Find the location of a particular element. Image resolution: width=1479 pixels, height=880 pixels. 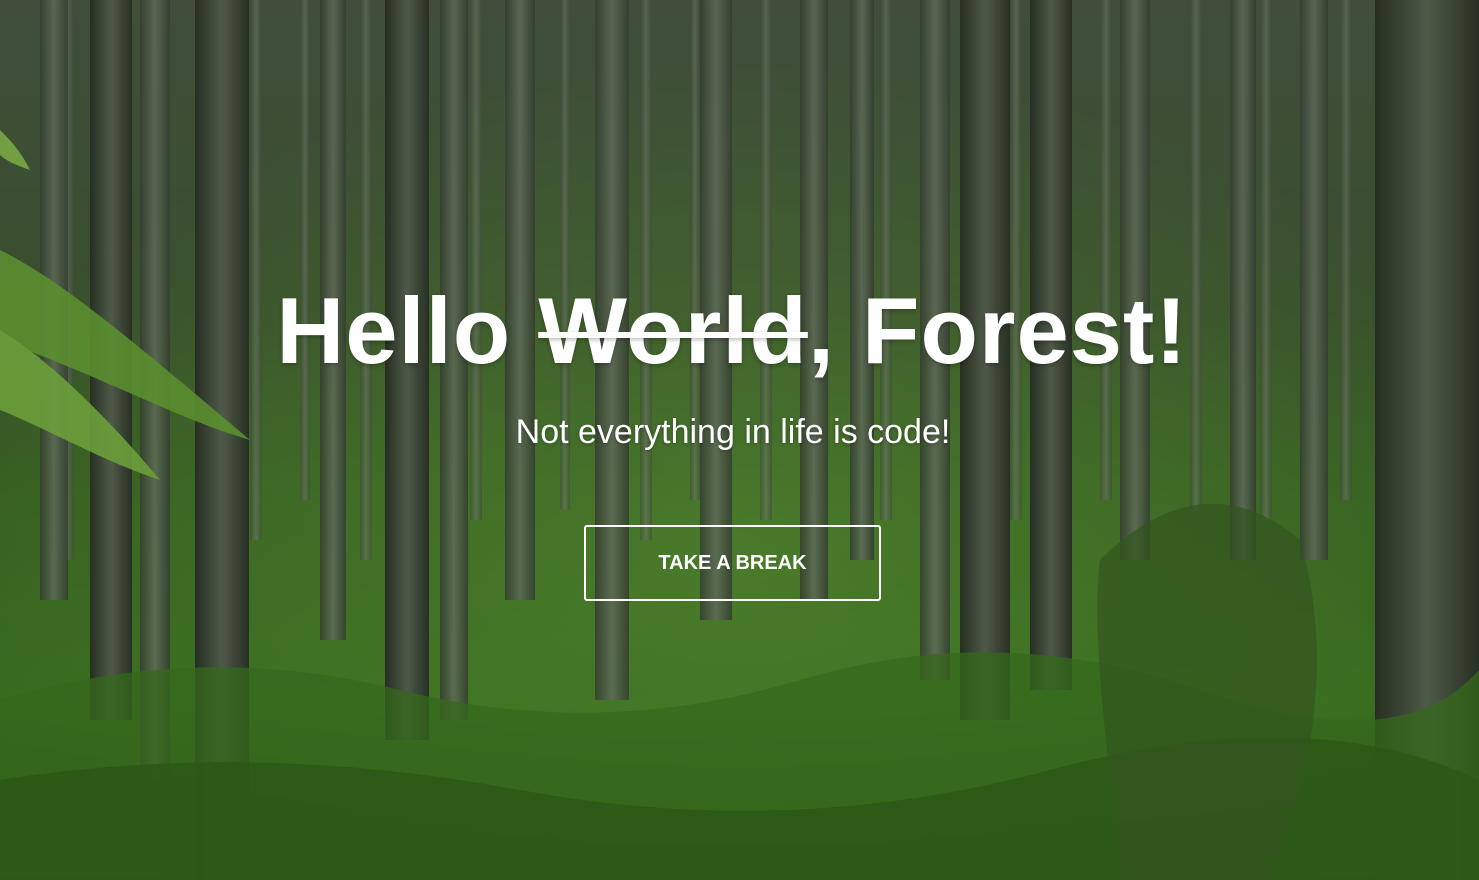

headline-forest: , Forest! is located at coordinates (997, 330).